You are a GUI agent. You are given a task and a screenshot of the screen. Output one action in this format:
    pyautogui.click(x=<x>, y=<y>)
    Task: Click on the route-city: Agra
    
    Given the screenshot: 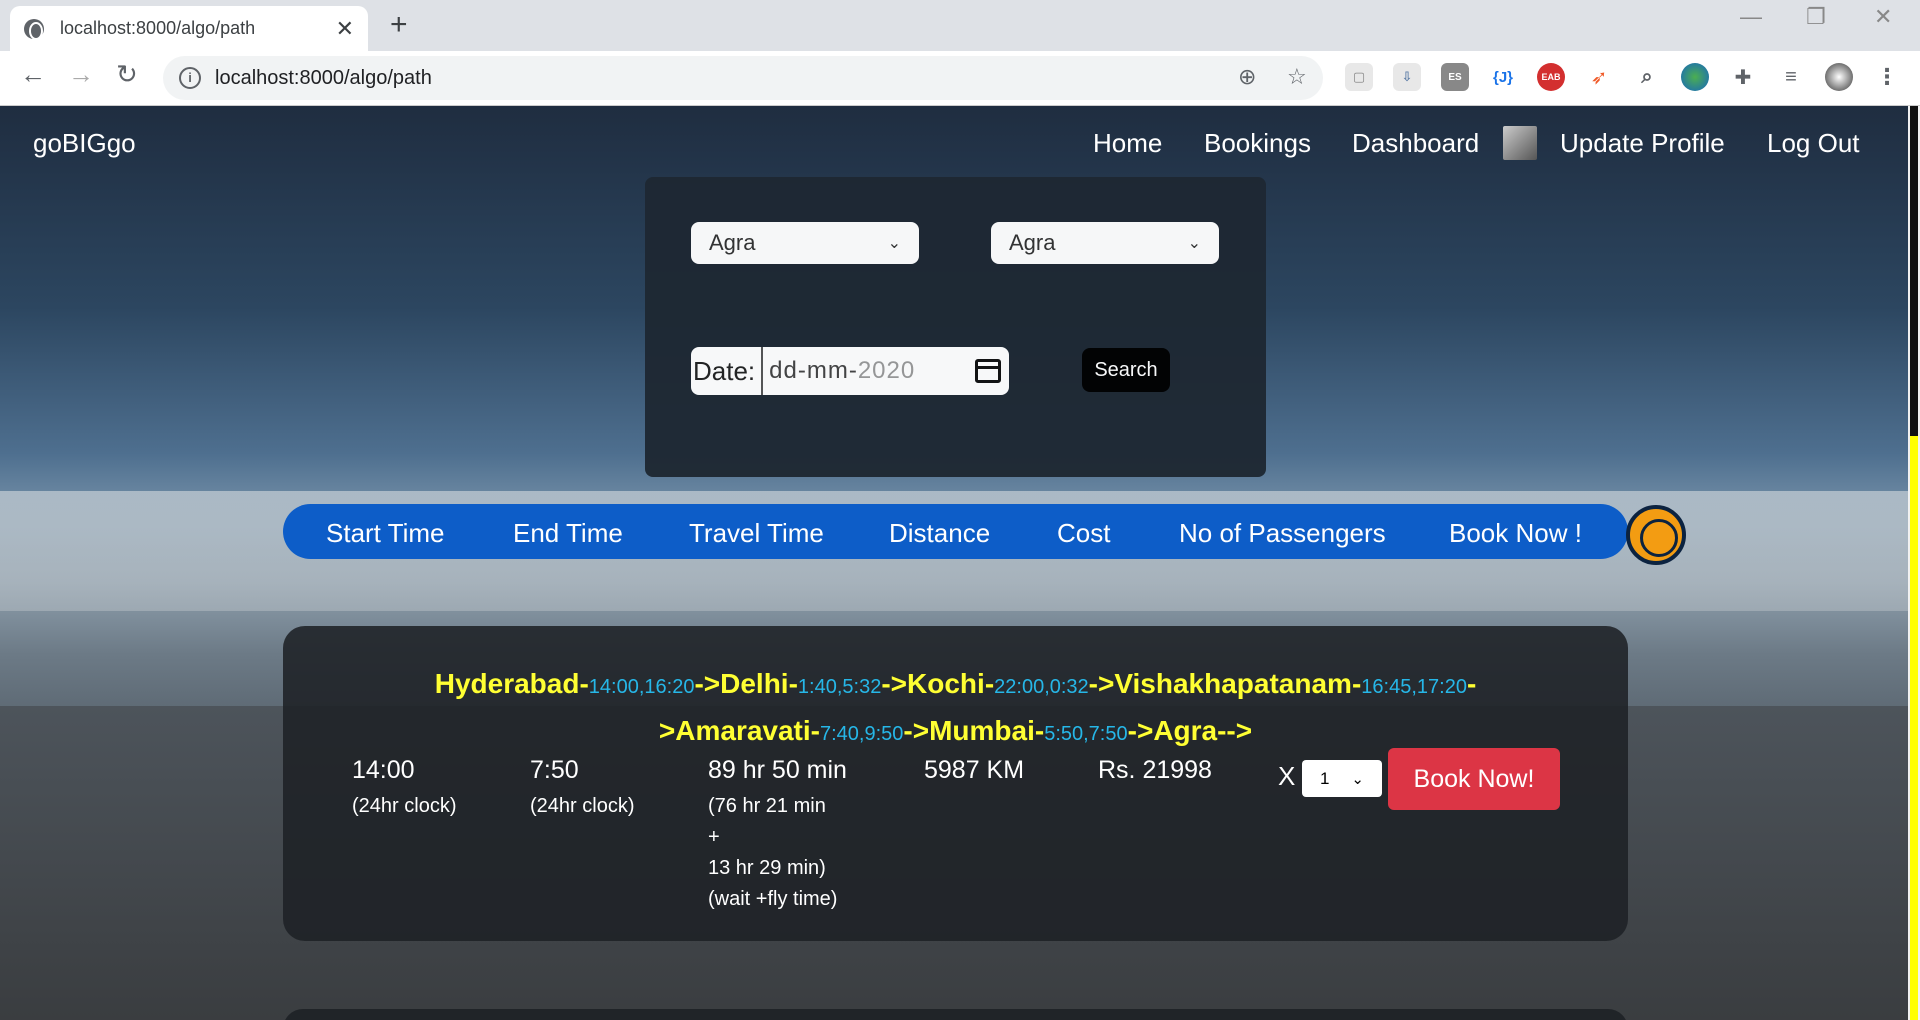 What is the action you would take?
    pyautogui.click(x=1185, y=730)
    